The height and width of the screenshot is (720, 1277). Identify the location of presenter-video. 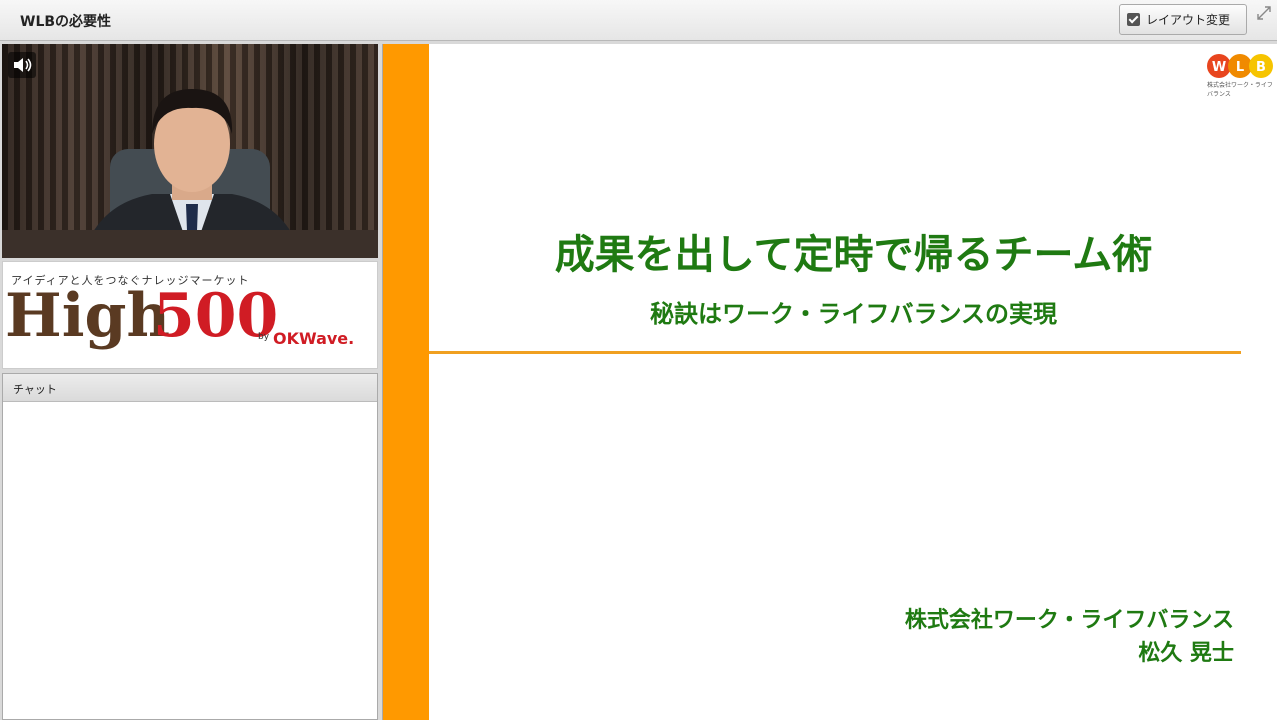
(190, 151).